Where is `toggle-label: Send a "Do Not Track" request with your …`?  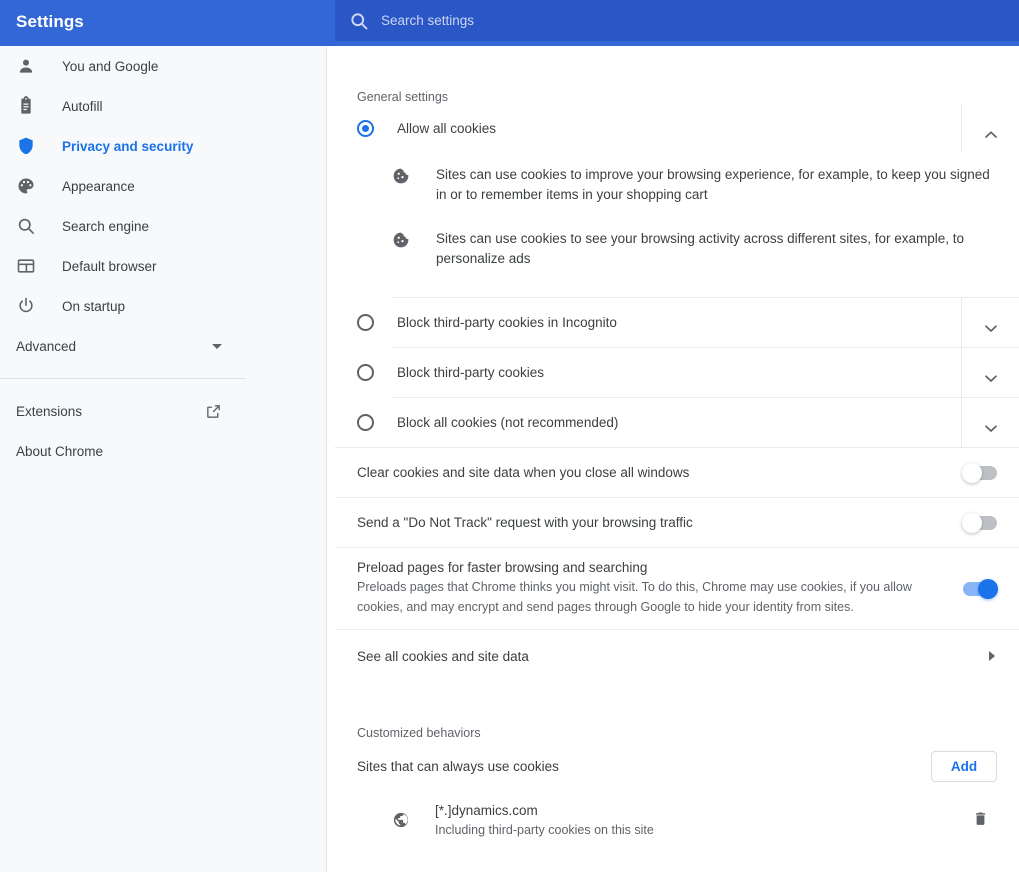 toggle-label: Send a "Do Not Track" request with your … is located at coordinates (525, 522).